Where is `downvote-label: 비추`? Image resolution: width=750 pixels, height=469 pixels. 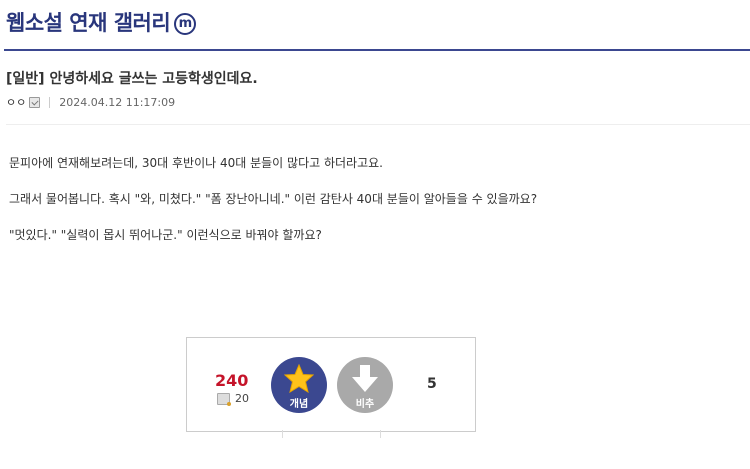
downvote-label: 비추 is located at coordinates (365, 404).